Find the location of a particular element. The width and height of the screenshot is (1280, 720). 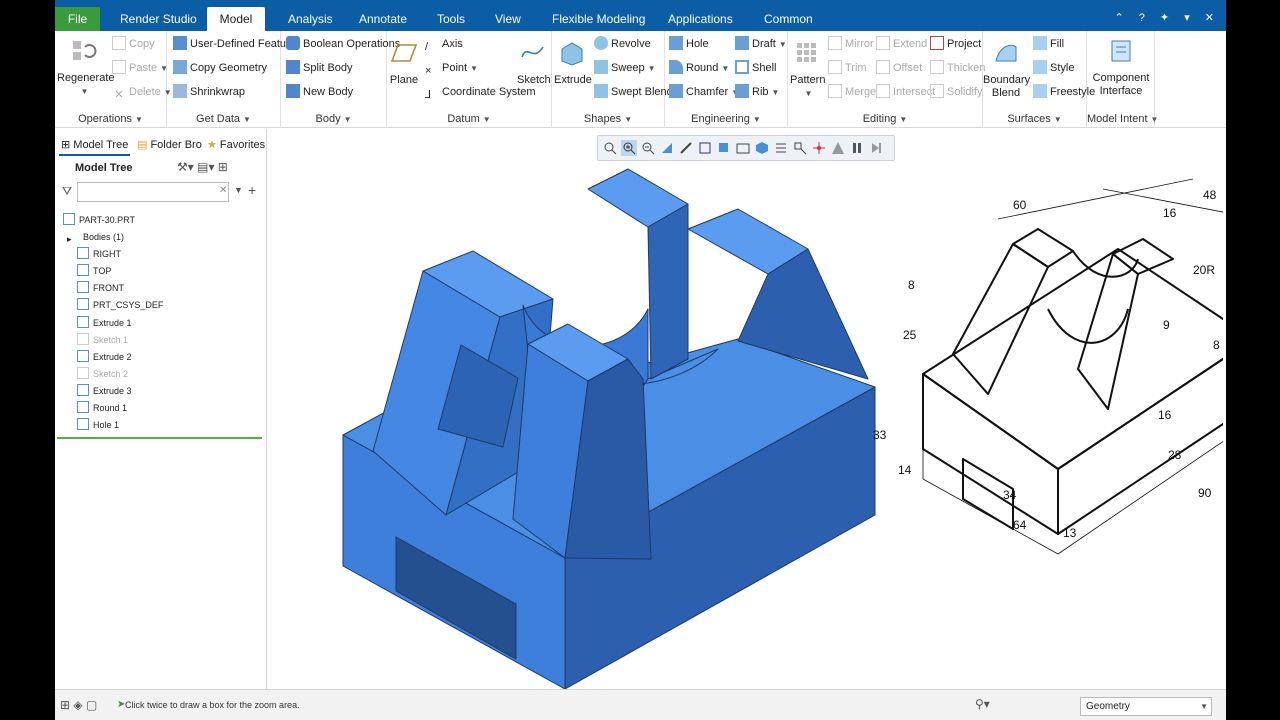

intersect-button: Intersect is located at coordinates (905, 92).